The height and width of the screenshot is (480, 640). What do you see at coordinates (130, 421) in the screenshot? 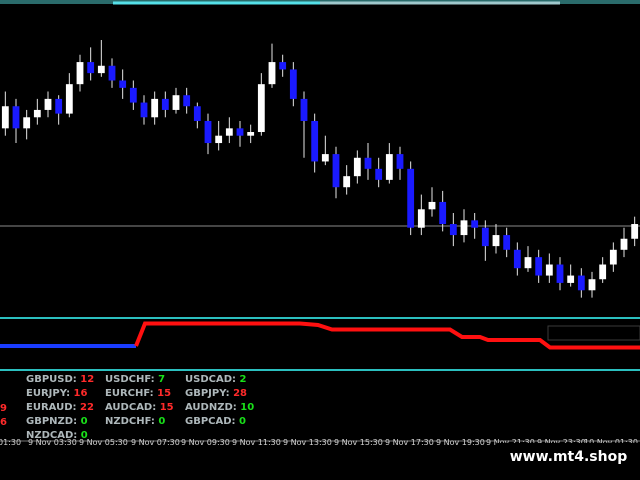
I see `pair-name: NZDCHF:` at bounding box center [130, 421].